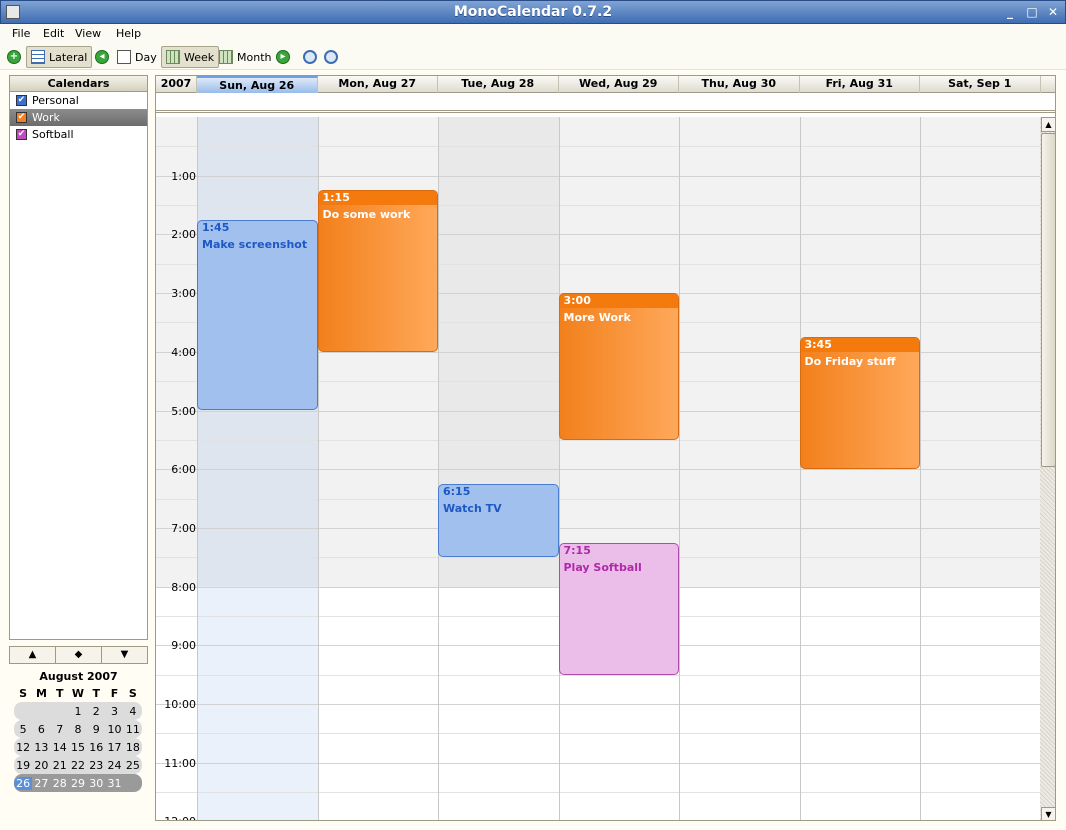 This screenshot has height=830, width=1066. Describe the element at coordinates (133, 711) in the screenshot. I see `day-cell: 4` at that location.